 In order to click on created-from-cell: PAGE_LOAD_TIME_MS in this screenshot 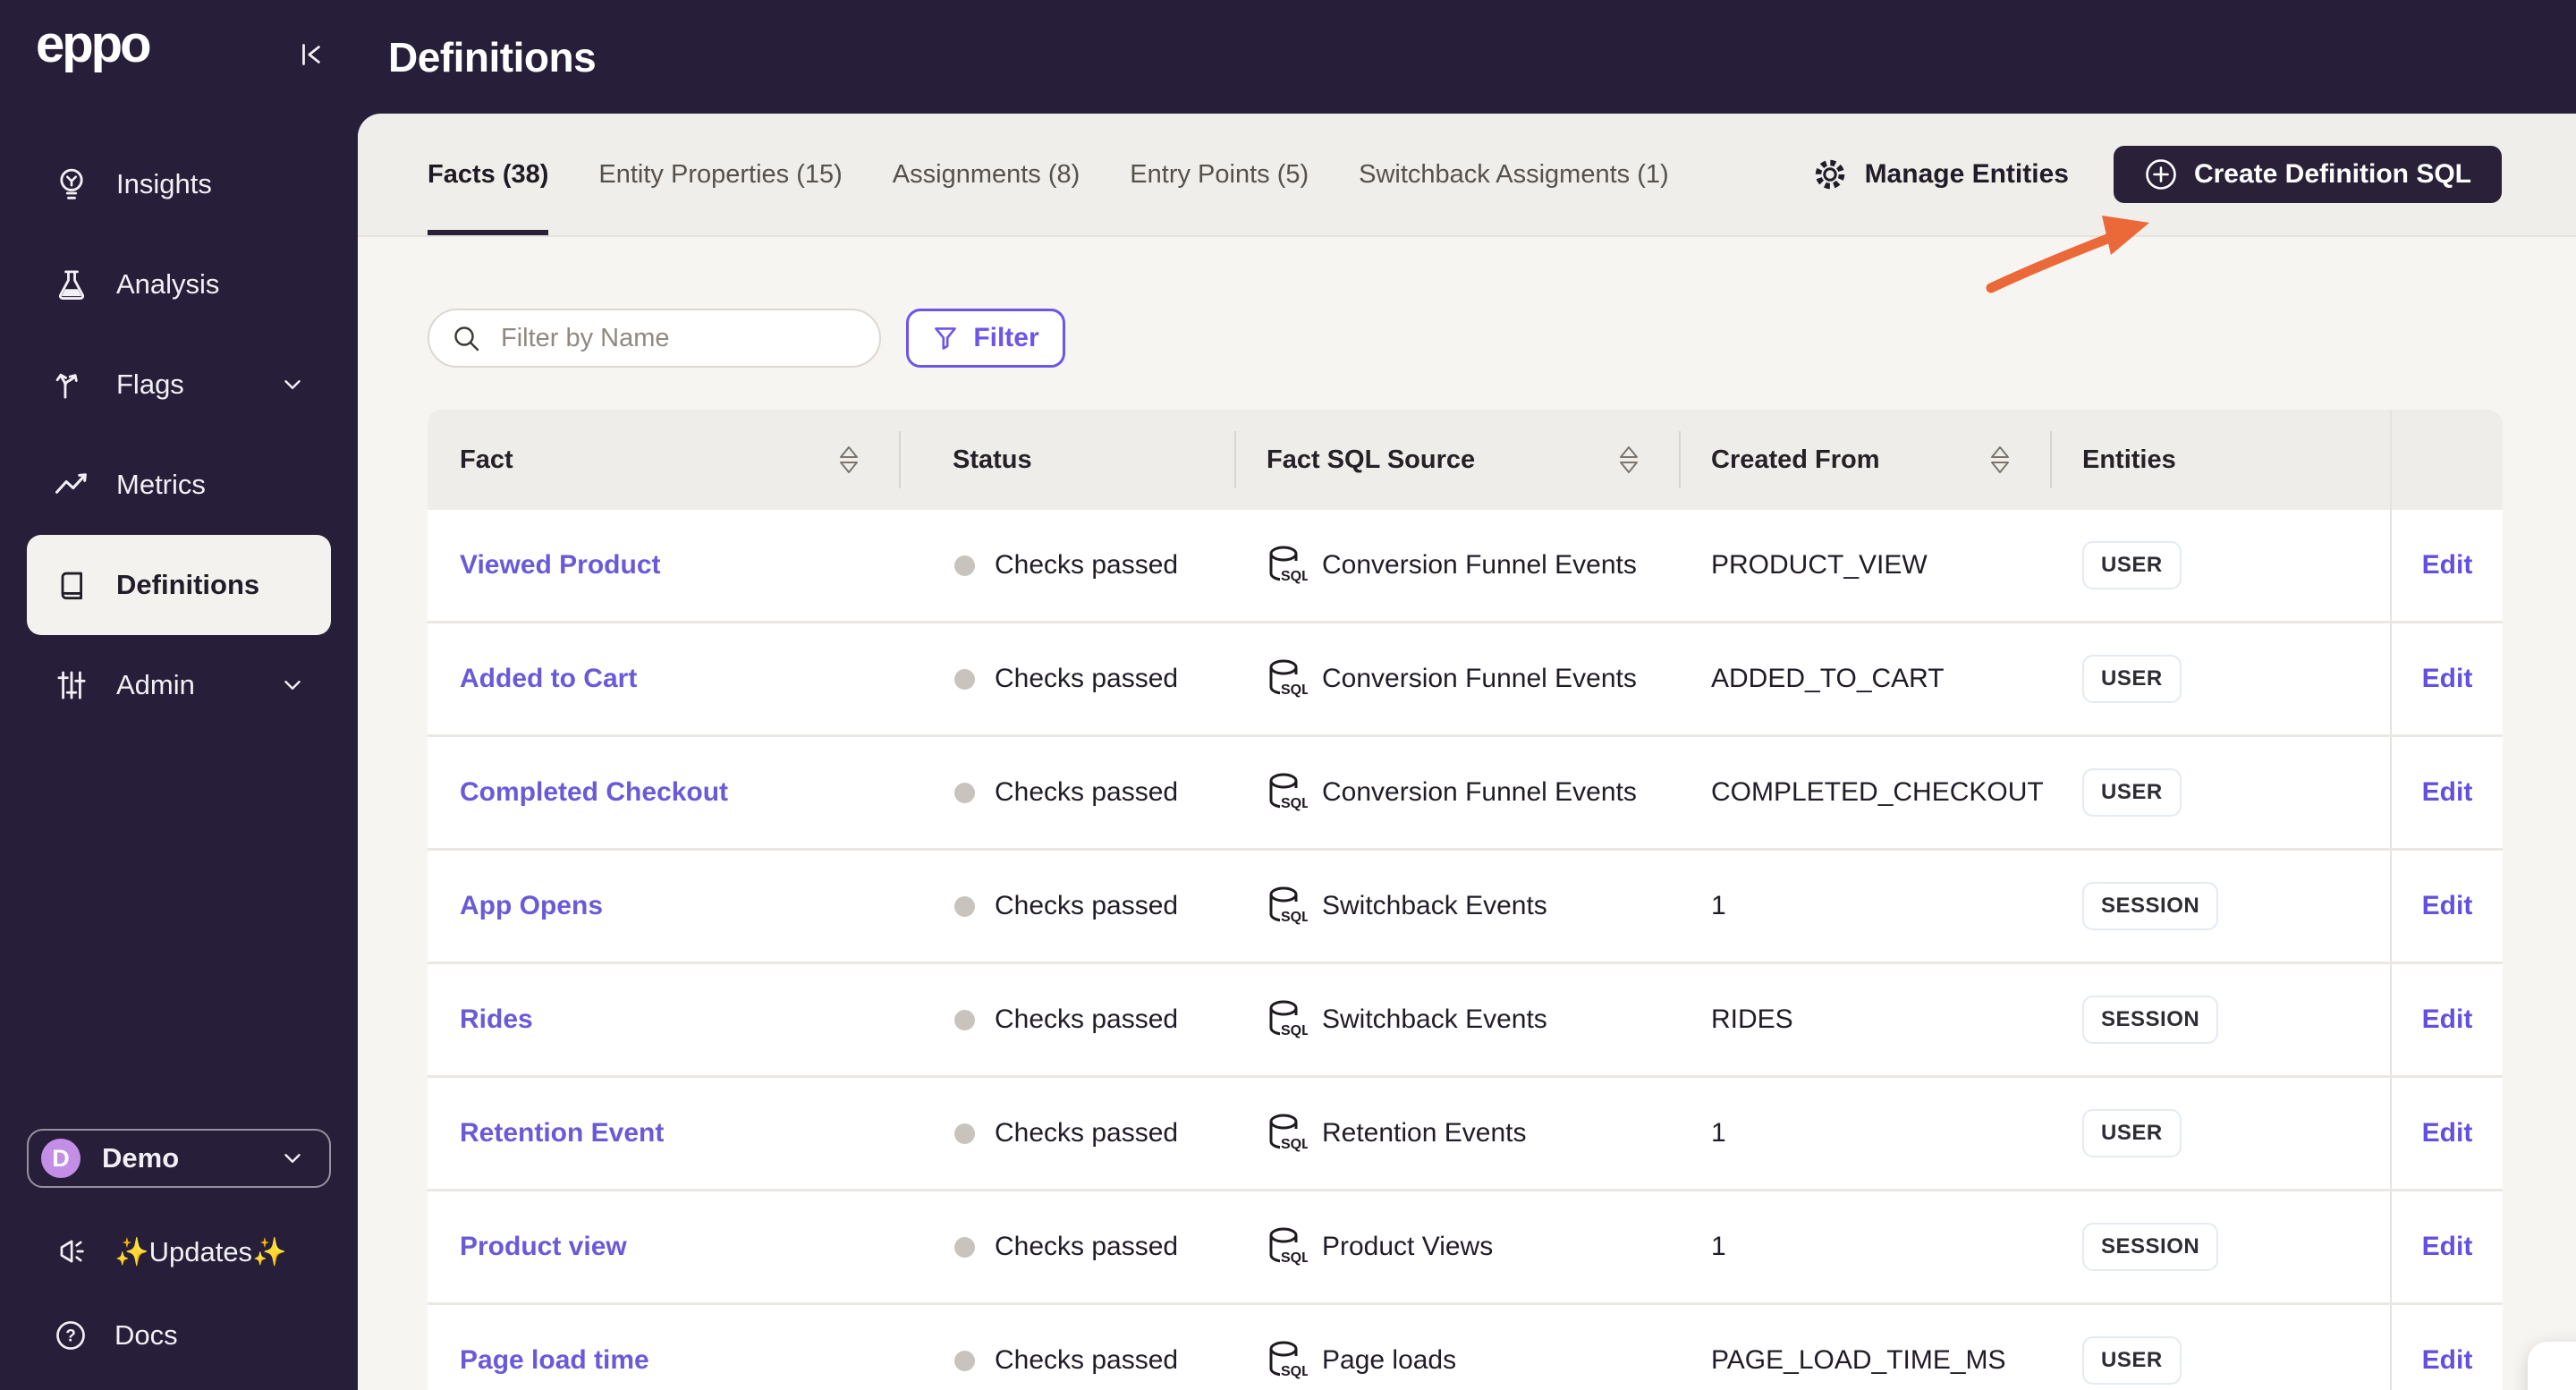, I will do `click(1864, 1347)`.